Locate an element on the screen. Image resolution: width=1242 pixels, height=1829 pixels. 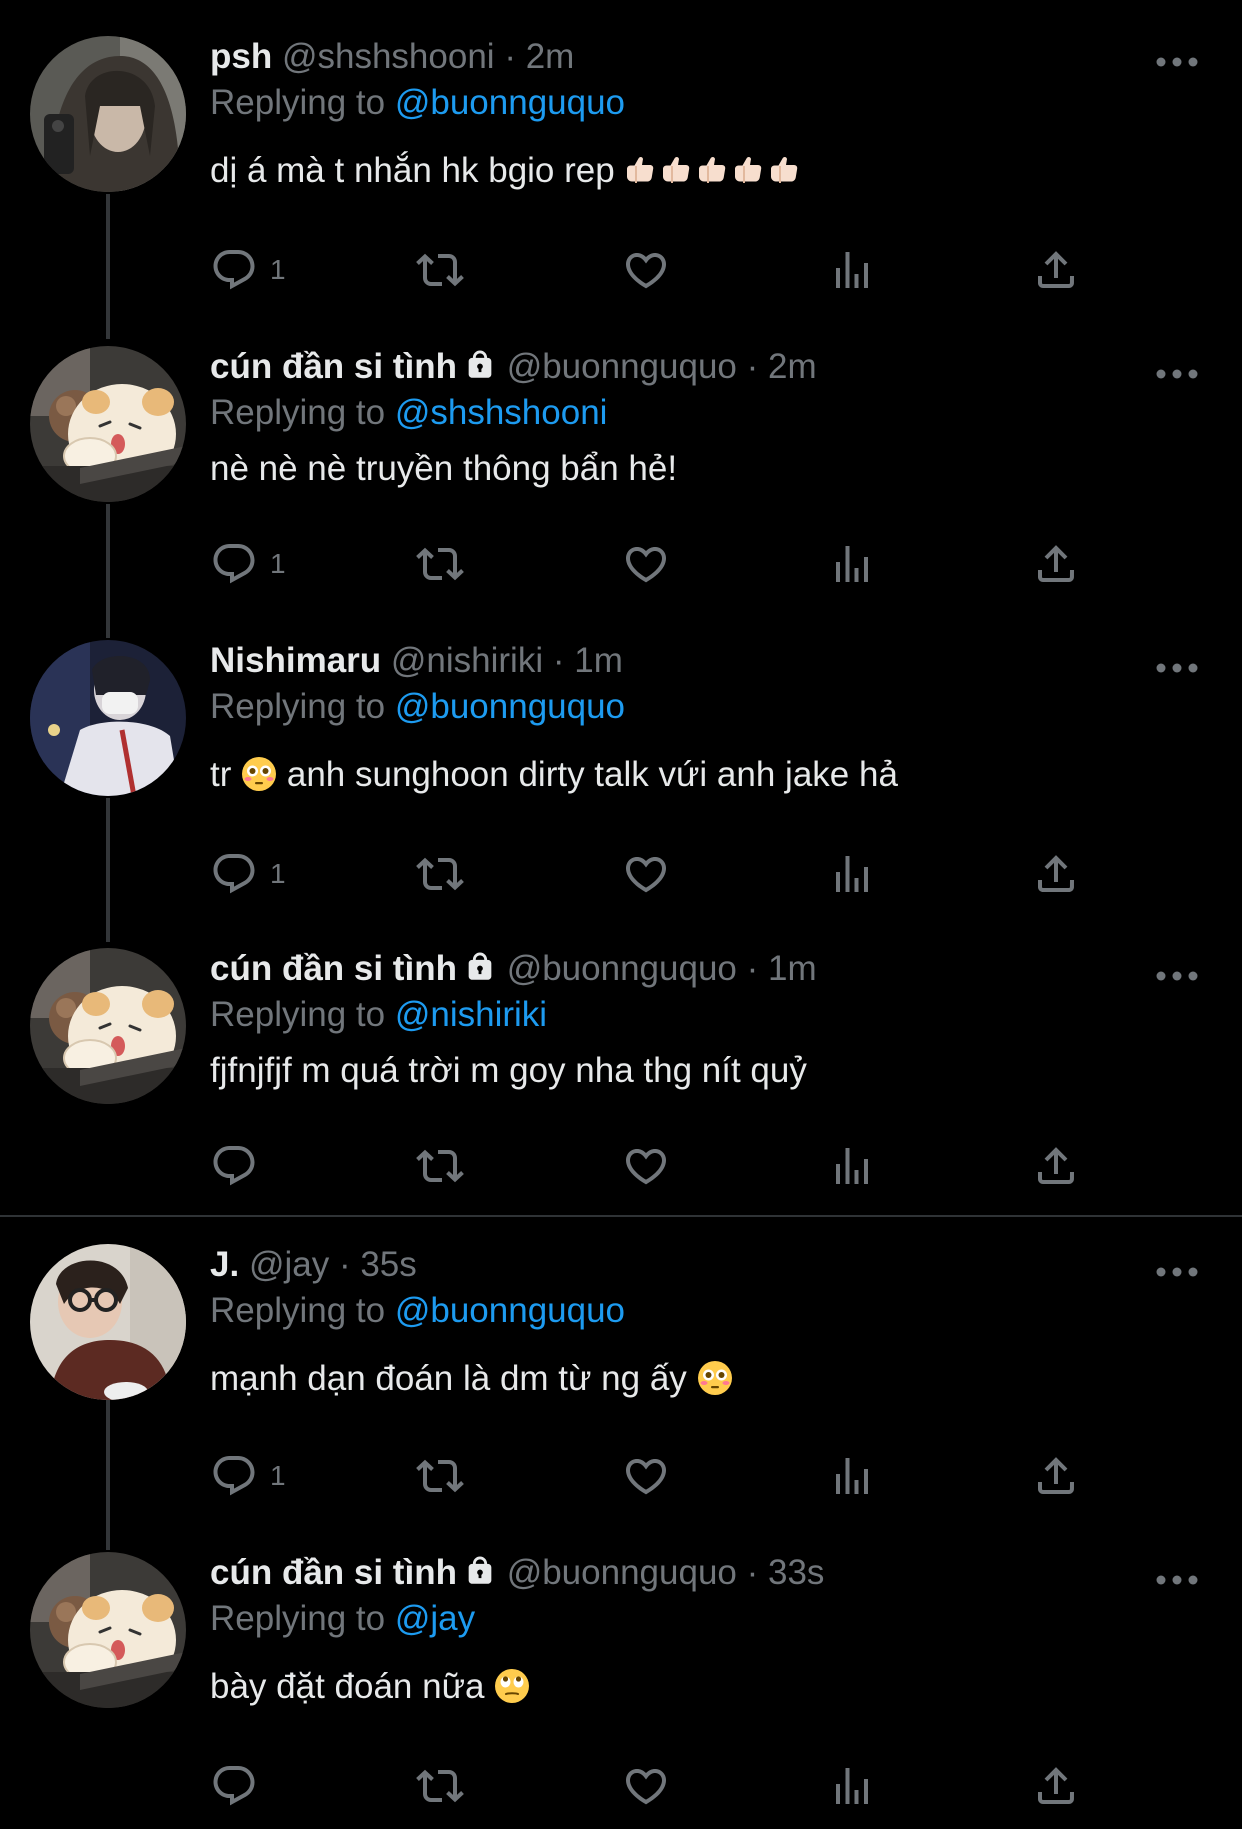
tweet-actions is located at coordinates (660, 1786).